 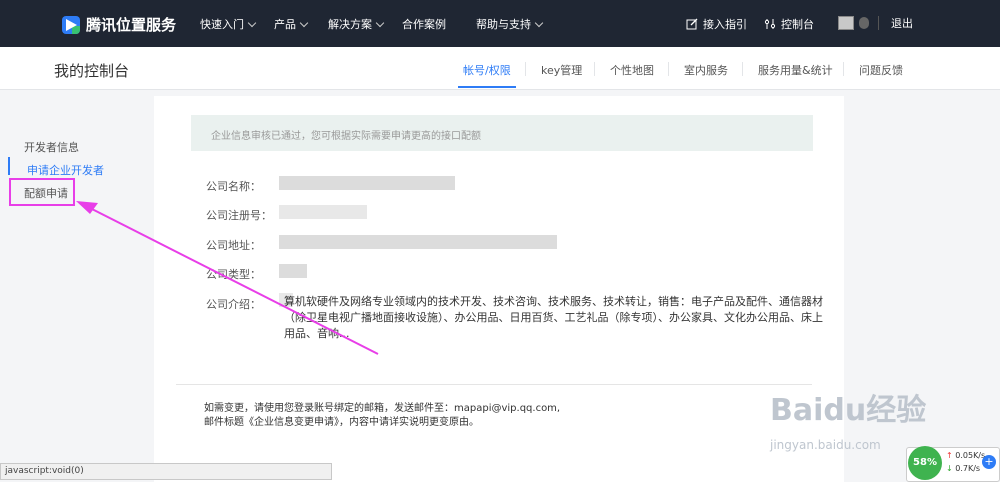 I want to click on company-reg-label: 公司注册号：, so click(x=239, y=215).